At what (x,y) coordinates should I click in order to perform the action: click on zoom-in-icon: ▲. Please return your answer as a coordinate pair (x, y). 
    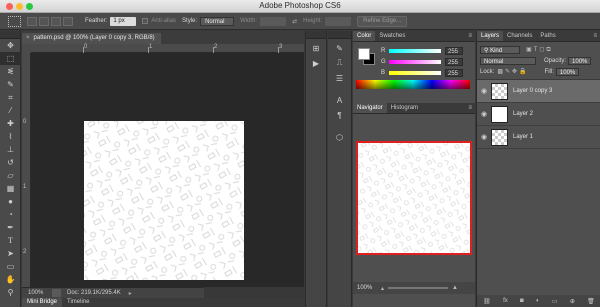
    Looking at the image, I should click on (455, 288).